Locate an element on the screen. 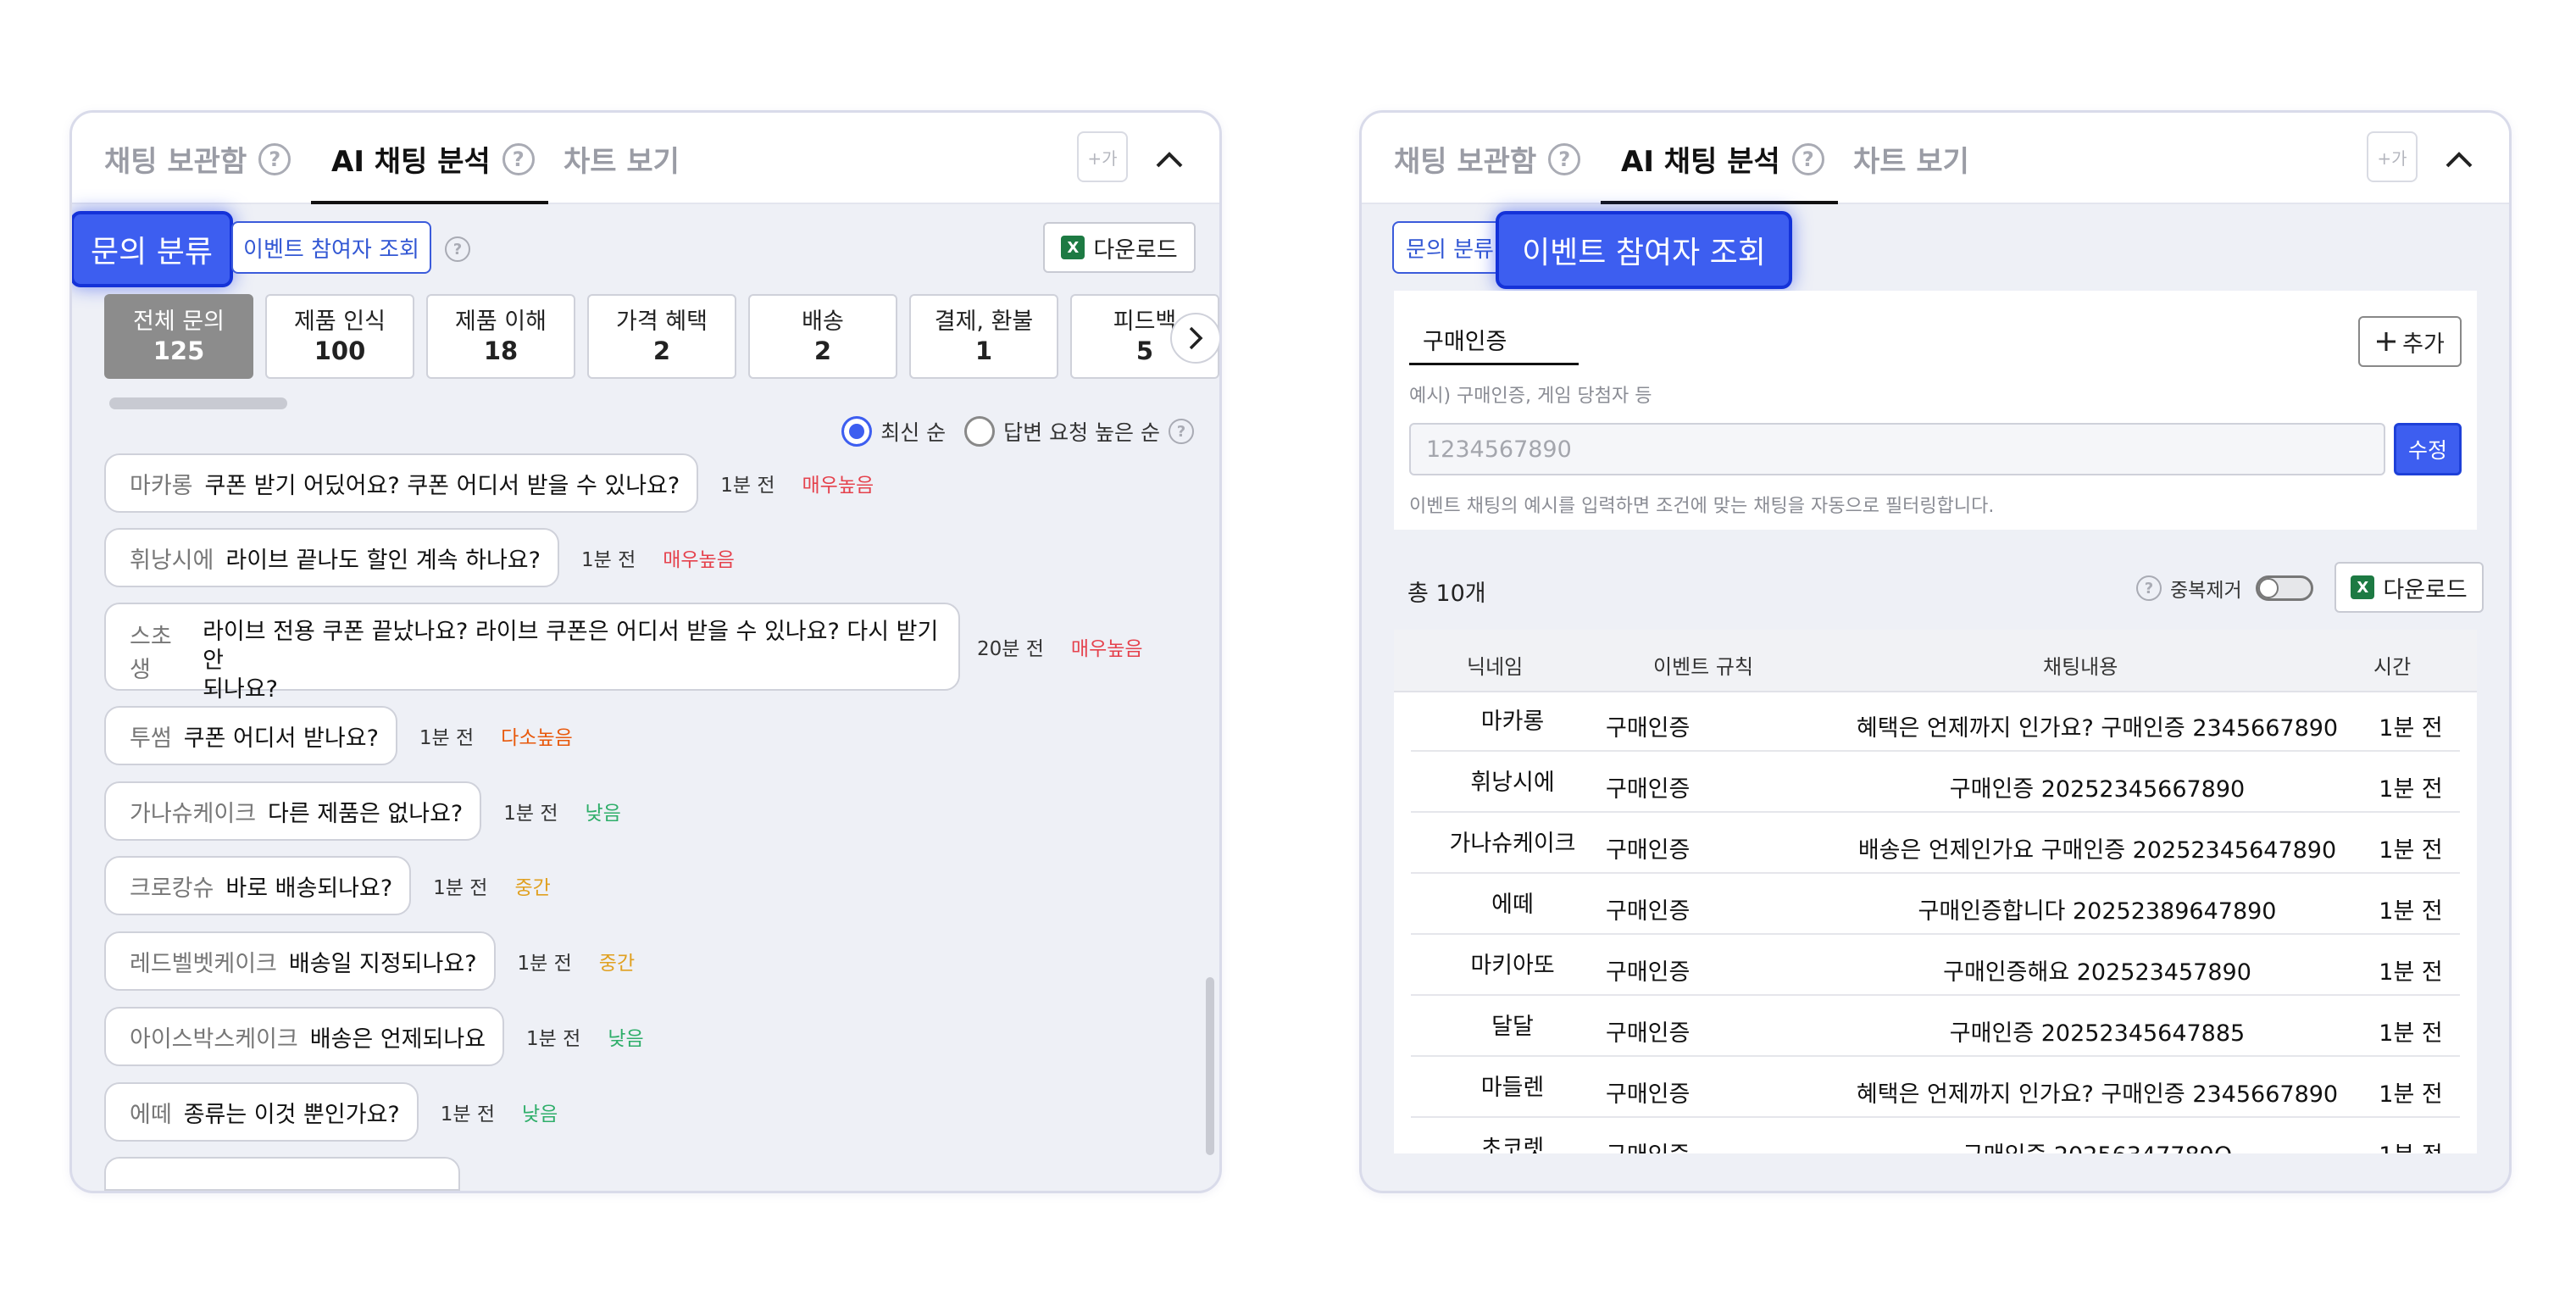 The height and width of the screenshot is (1295, 2576). category-name: 전체 문의 is located at coordinates (179, 321).